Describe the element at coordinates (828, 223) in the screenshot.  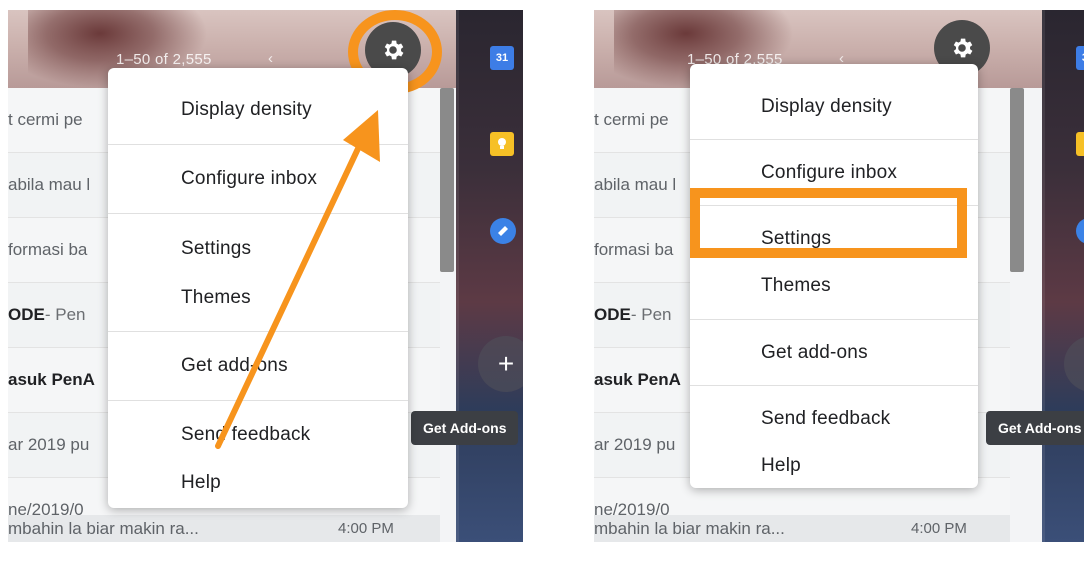
I see `settings-highlight-box` at that location.